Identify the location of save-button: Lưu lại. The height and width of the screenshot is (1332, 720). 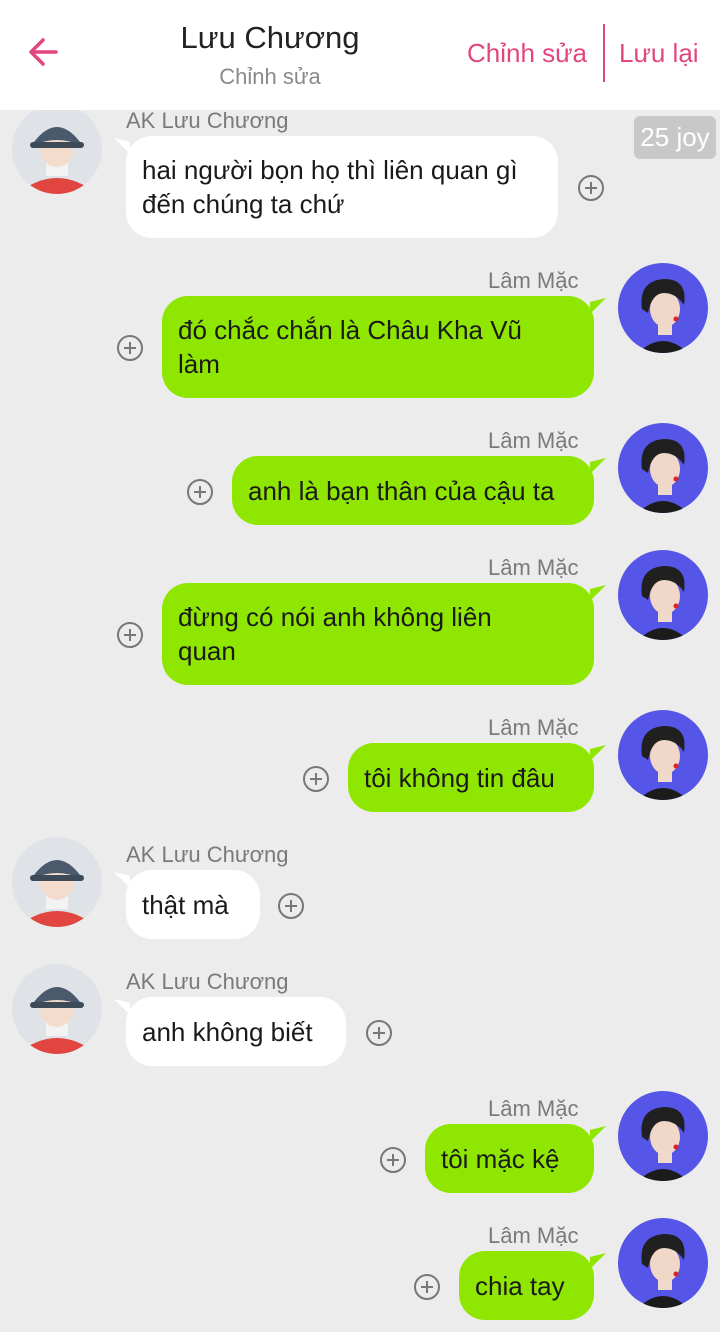
(659, 53).